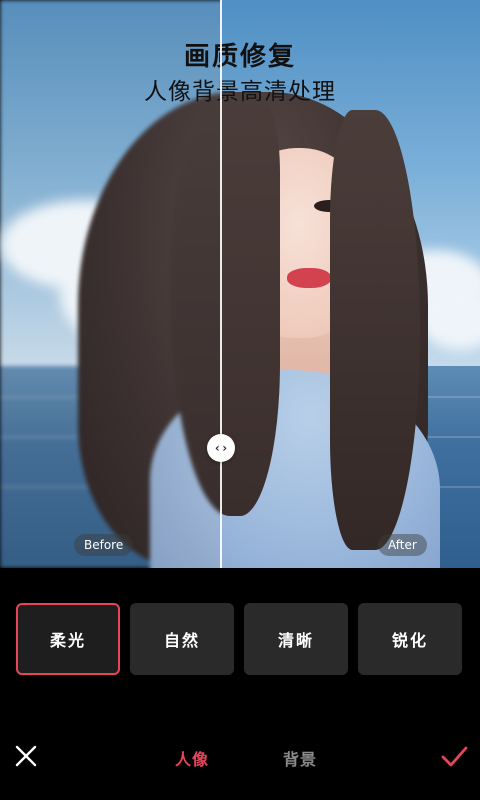  I want to click on confirm-button, so click(454, 756).